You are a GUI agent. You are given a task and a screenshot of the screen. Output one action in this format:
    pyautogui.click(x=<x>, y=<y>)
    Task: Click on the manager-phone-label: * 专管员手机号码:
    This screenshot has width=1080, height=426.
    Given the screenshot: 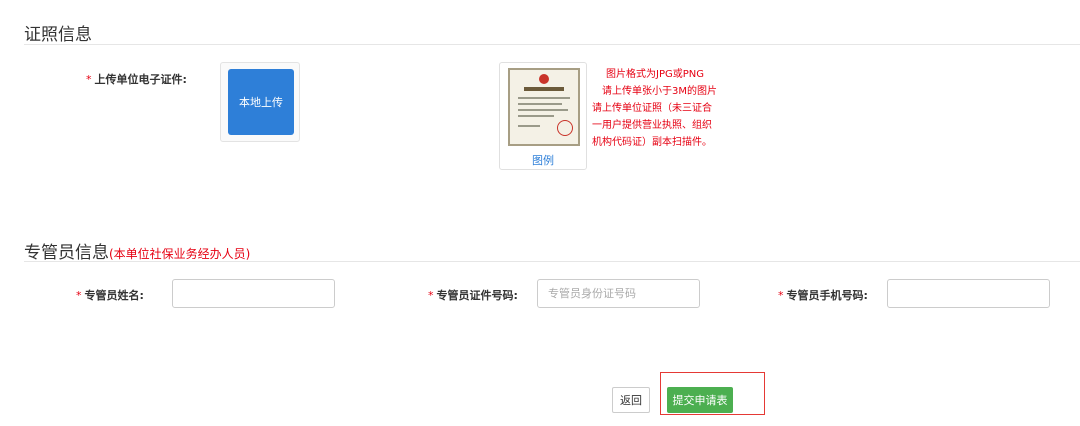 What is the action you would take?
    pyautogui.click(x=823, y=295)
    